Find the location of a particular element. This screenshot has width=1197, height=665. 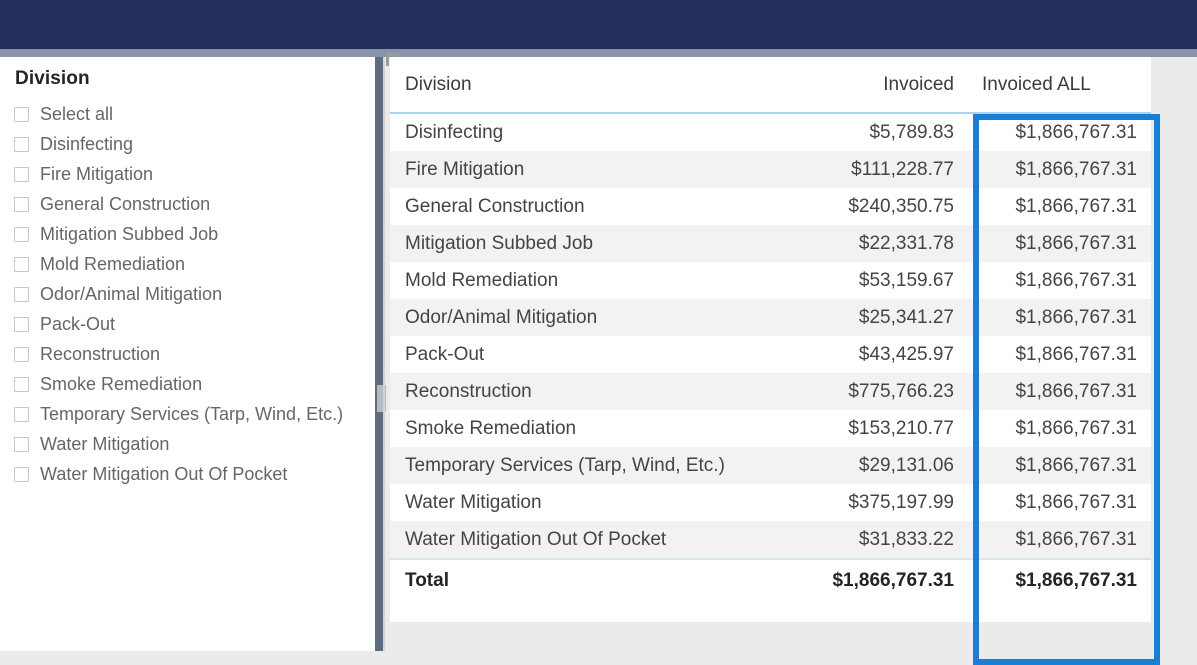

slicer-item-label: Temporary Services (Tarp, Wind, Etc.) is located at coordinates (192, 413).